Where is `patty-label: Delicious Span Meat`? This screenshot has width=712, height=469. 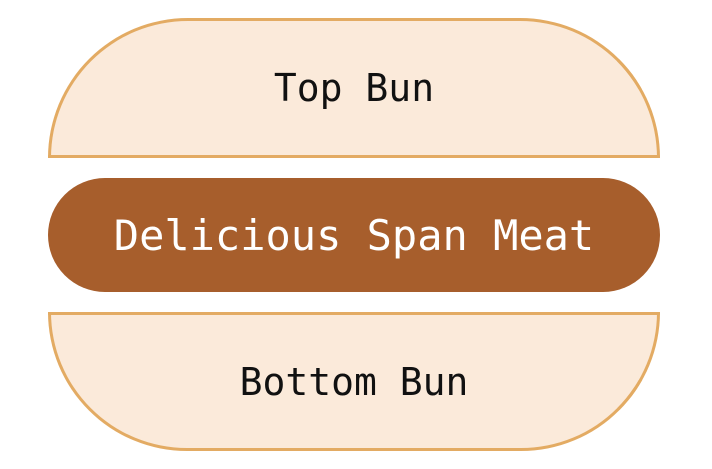 patty-label: Delicious Span Meat is located at coordinates (354, 235).